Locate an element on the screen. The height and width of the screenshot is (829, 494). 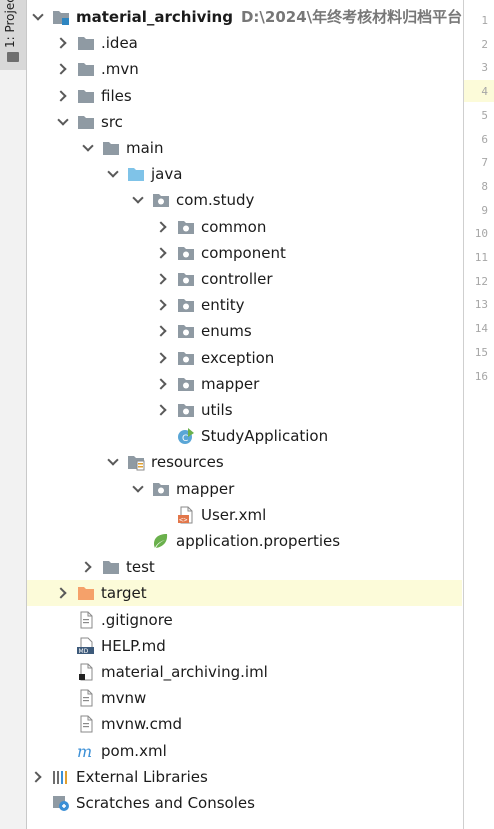
tree-item: material_archiving.iml is located at coordinates (244, 672).